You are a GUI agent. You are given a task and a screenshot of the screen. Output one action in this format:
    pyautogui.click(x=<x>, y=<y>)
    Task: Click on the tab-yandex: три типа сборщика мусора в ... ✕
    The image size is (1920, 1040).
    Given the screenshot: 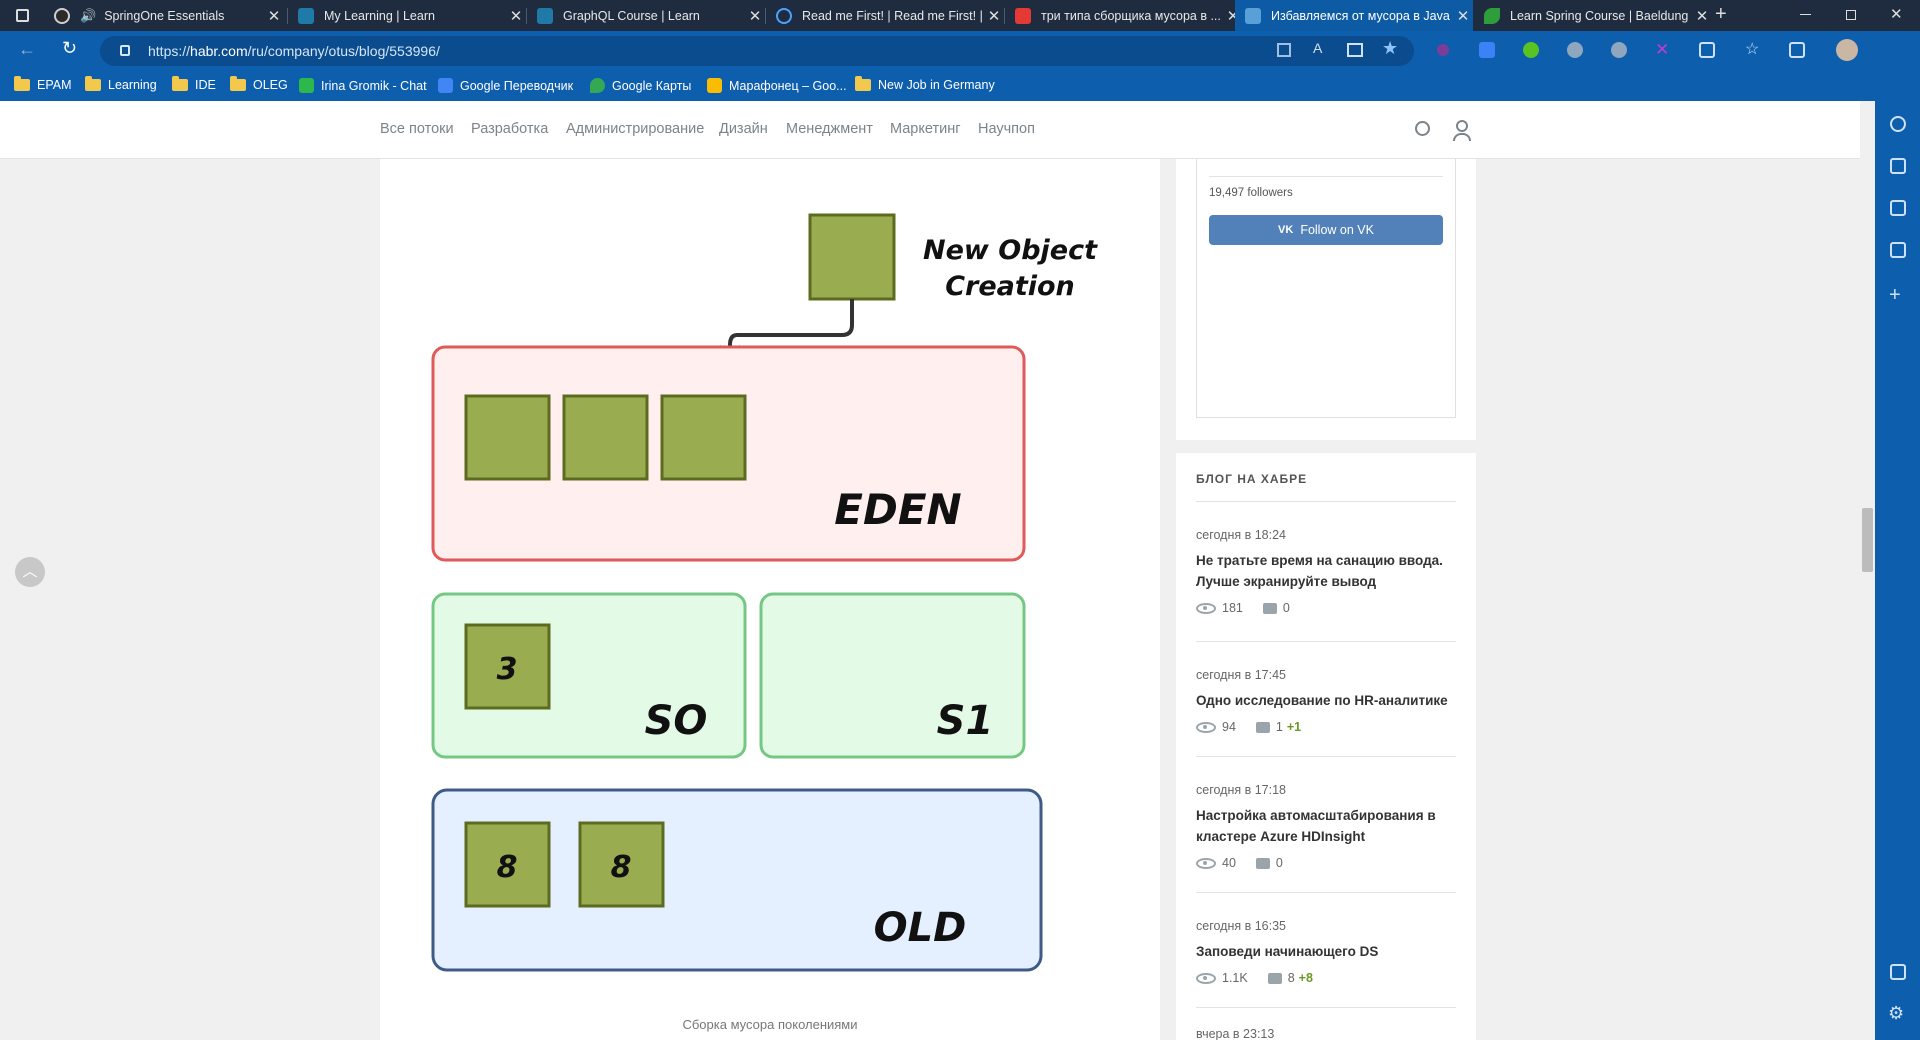 What is the action you would take?
    pyautogui.click(x=1124, y=15)
    